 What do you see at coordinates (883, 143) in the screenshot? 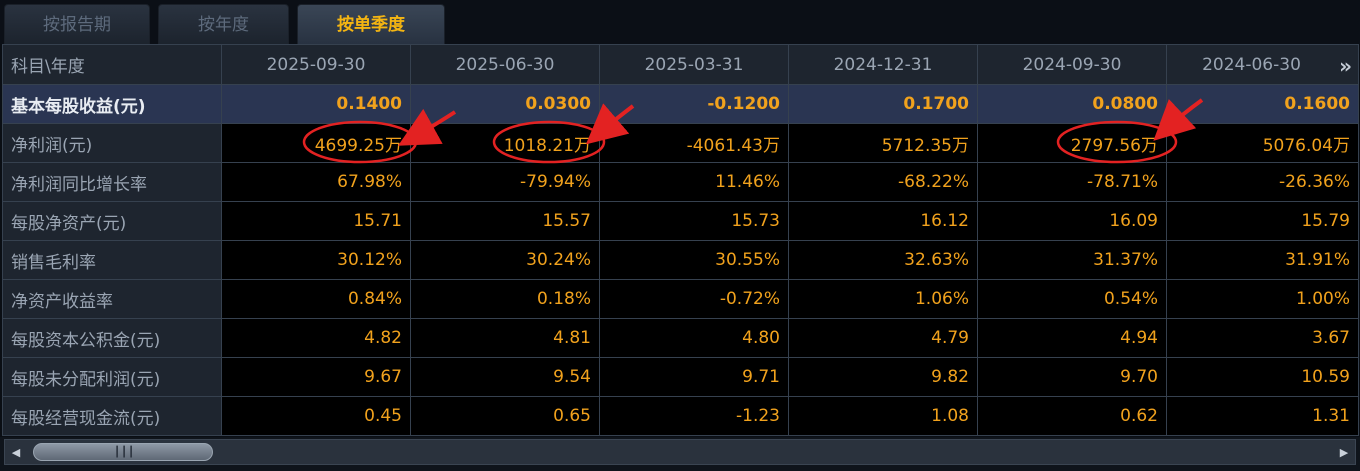
I see `table-cell: 5712.35万` at bounding box center [883, 143].